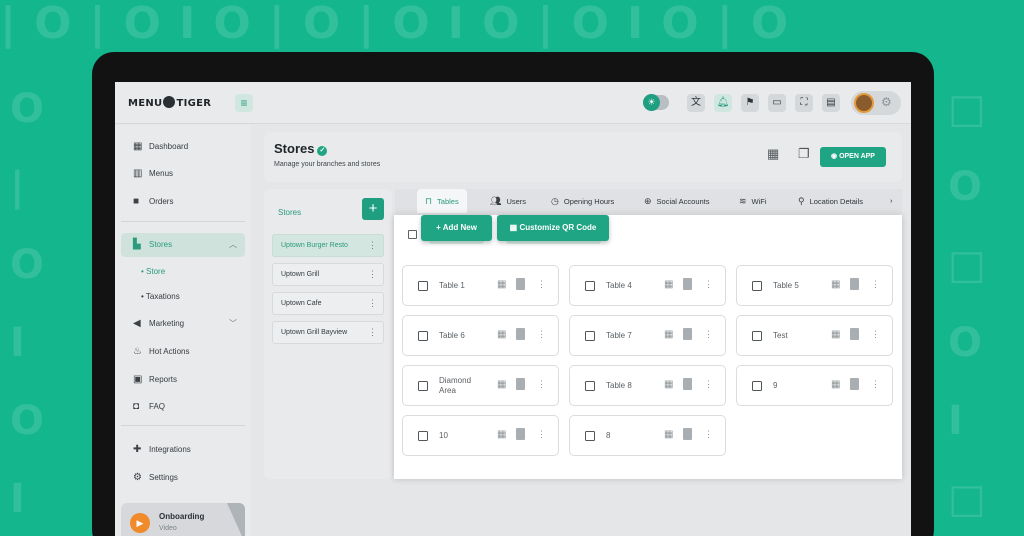 This screenshot has height=536, width=1024. I want to click on copy-icon: ❐, so click(808, 156).